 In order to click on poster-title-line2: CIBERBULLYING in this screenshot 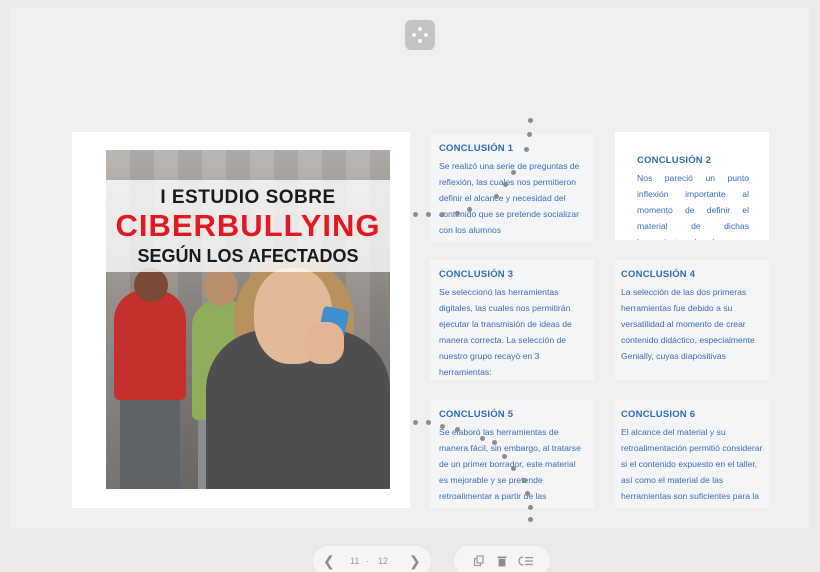, I will do `click(248, 225)`.